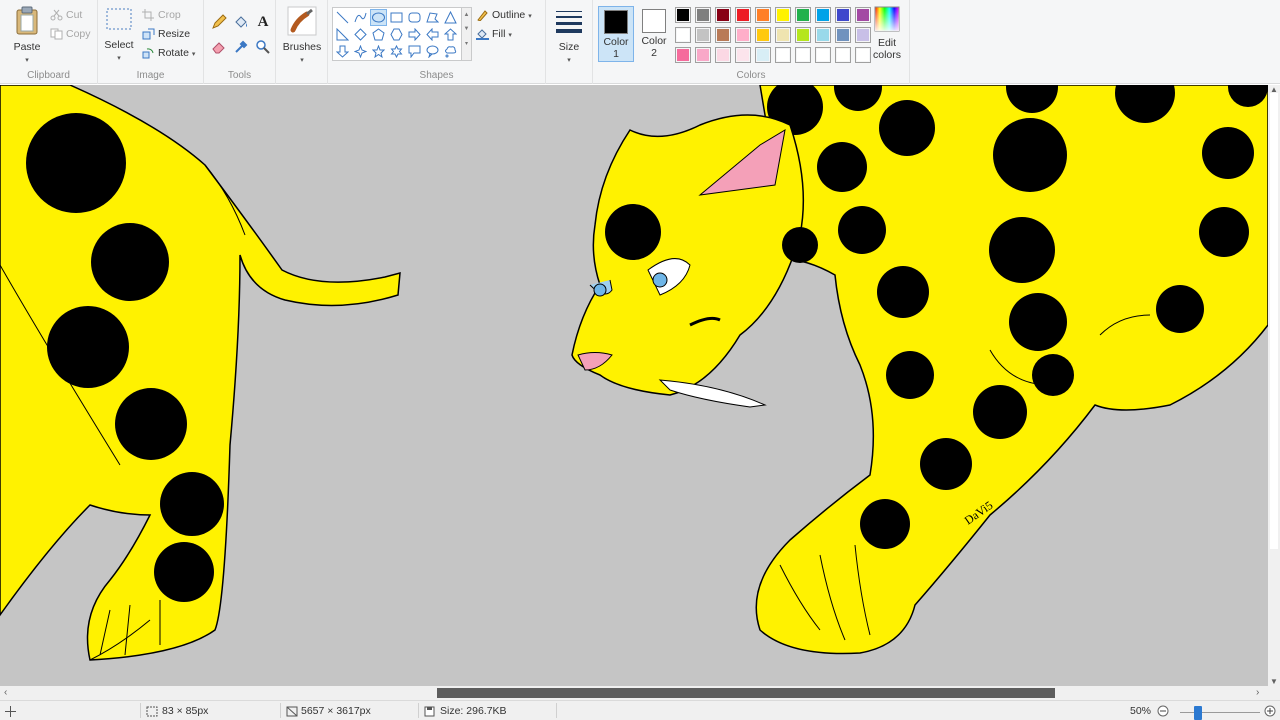  Describe the element at coordinates (466, 43) in the screenshot. I see `expand-gallery-icon: ▾` at that location.